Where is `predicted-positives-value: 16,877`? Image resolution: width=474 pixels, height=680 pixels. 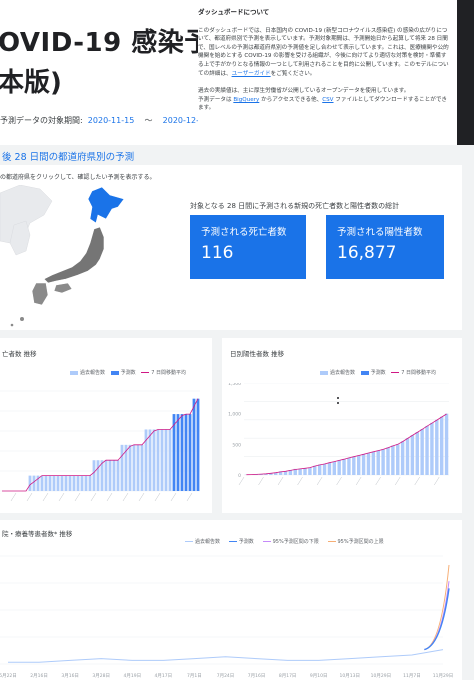
predicted-positives-value: 16,877 is located at coordinates (367, 253).